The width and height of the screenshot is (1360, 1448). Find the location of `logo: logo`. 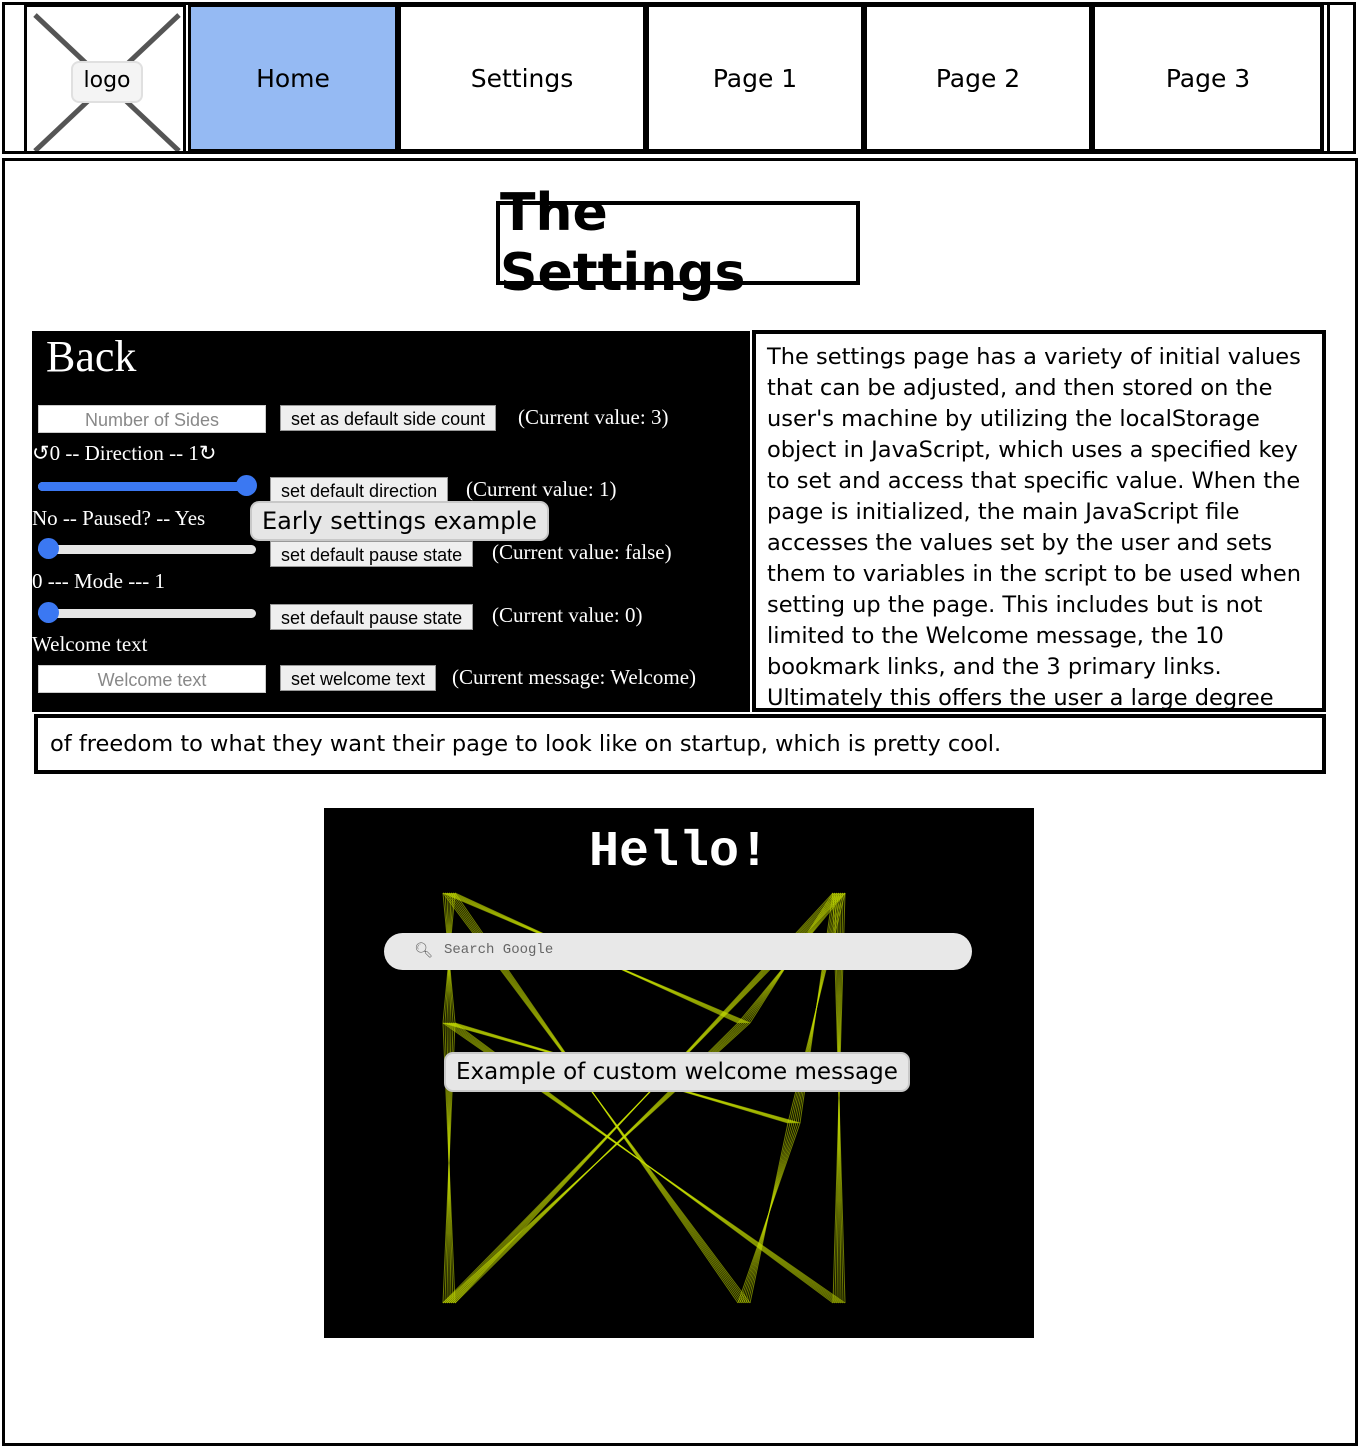

logo: logo is located at coordinates (105, 79).